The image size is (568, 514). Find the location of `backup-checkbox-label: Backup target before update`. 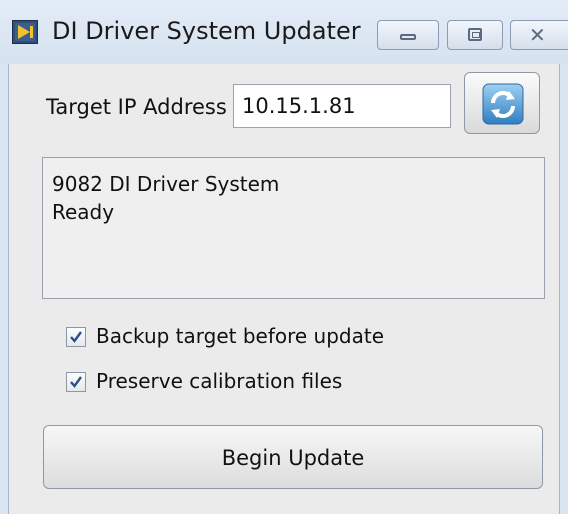

backup-checkbox-label: Backup target before update is located at coordinates (240, 336).